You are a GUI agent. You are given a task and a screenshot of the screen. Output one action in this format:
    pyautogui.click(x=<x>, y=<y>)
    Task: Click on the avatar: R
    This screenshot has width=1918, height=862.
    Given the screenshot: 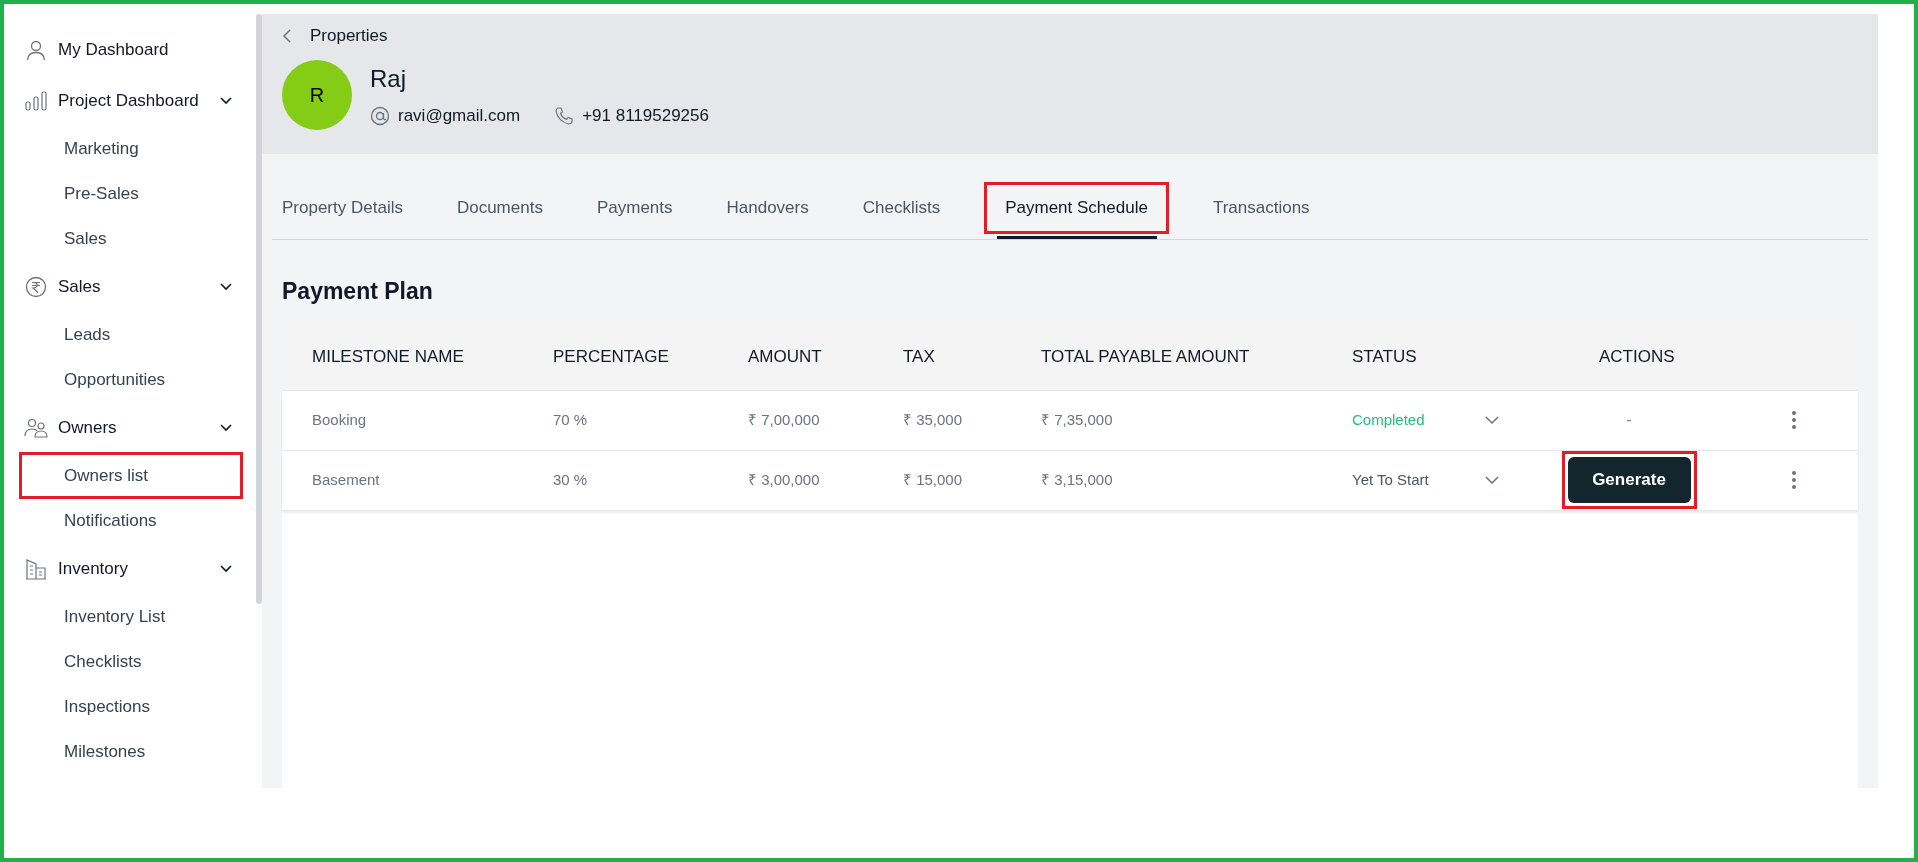 What is the action you would take?
    pyautogui.click(x=317, y=95)
    